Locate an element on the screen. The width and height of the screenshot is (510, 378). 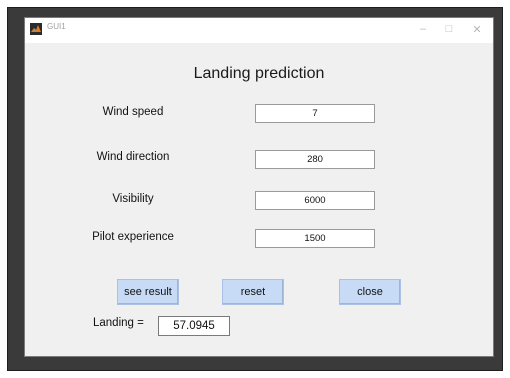
visibility-field: 6000 is located at coordinates (315, 200).